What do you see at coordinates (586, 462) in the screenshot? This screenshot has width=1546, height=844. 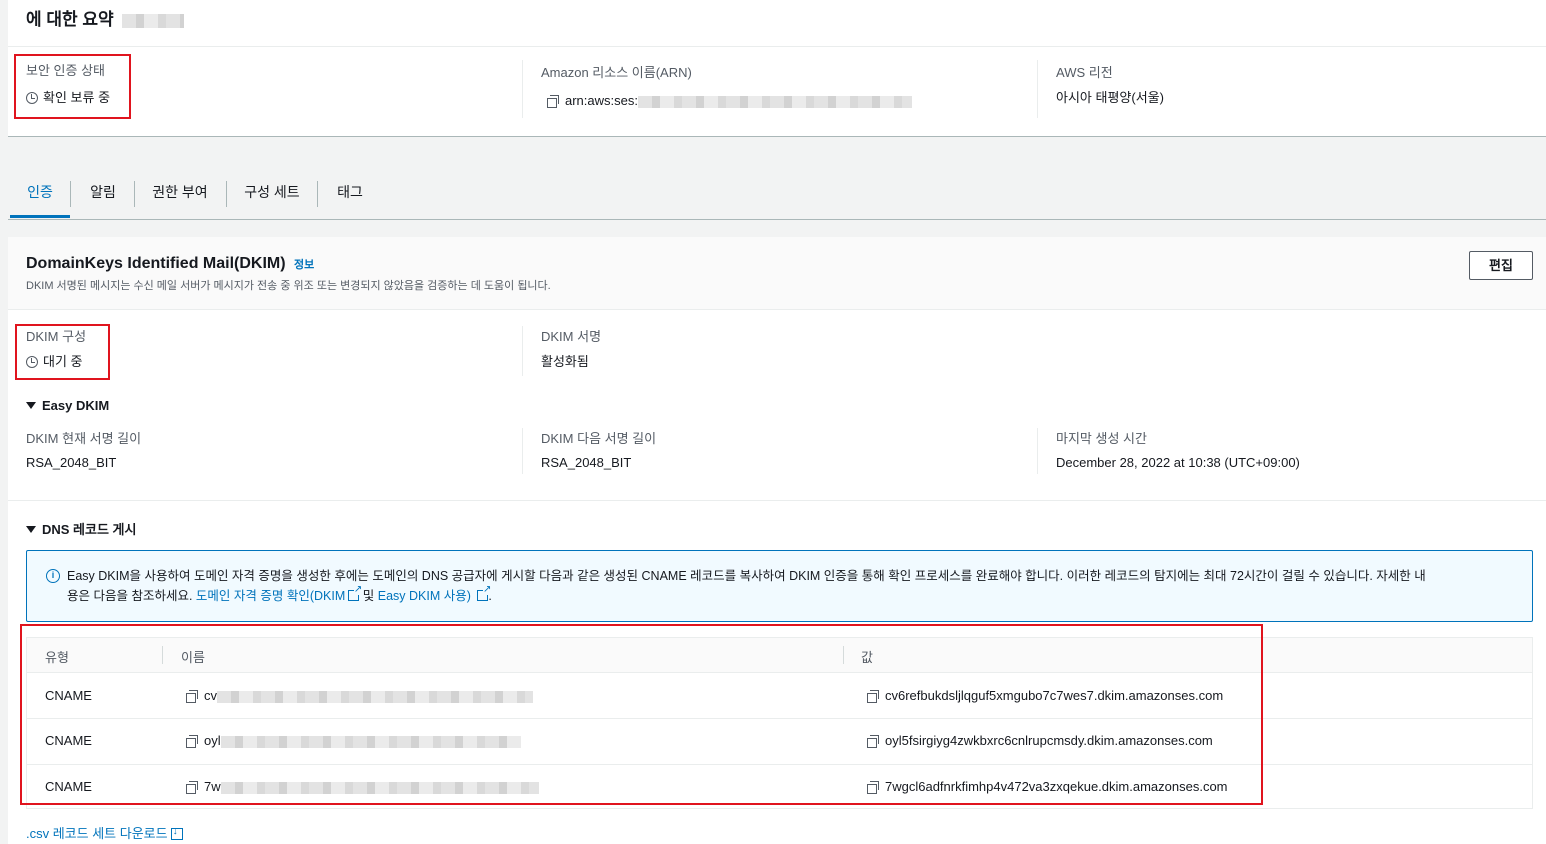 I see `next-length-value: RSA_2048_BIT` at bounding box center [586, 462].